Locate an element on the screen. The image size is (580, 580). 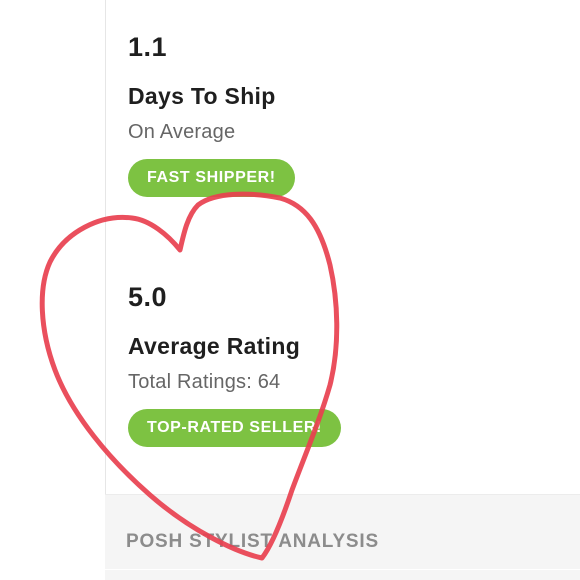
top-rated-seller-badge: TOP-RATED SELLER! is located at coordinates (234, 428).